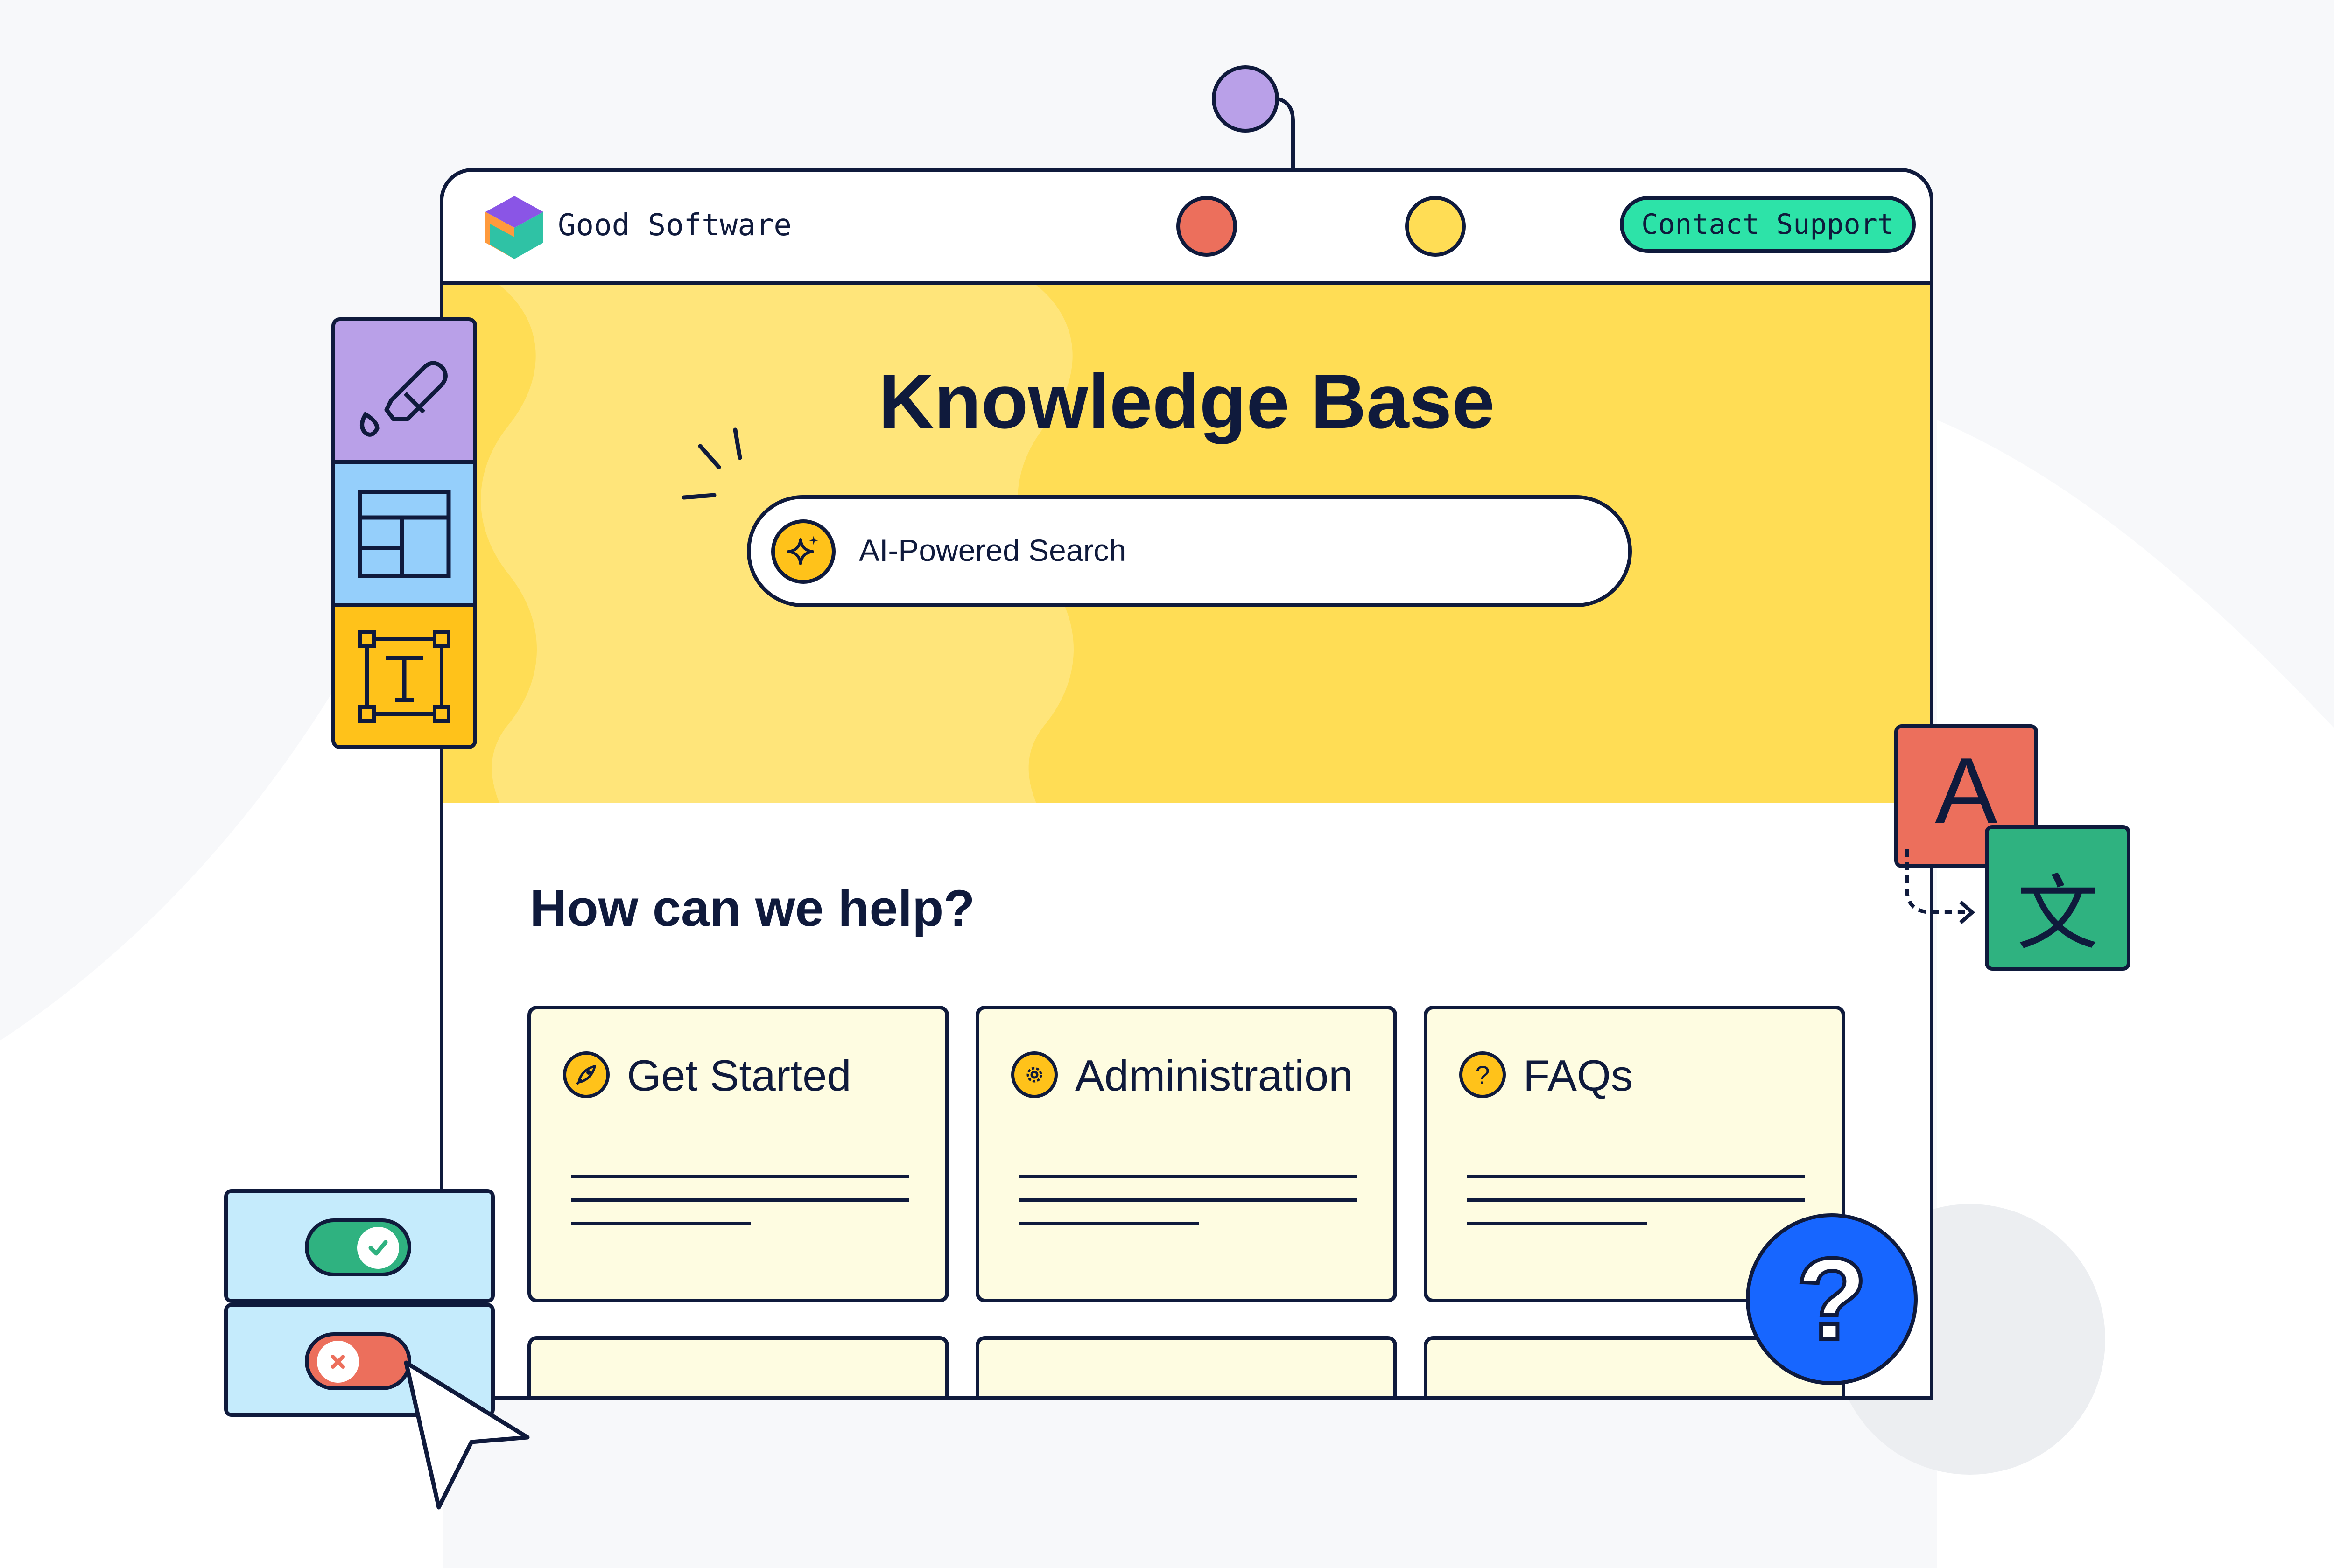 The height and width of the screenshot is (1568, 2334). Describe the element at coordinates (1206, 226) in the screenshot. I see `red-node` at that location.